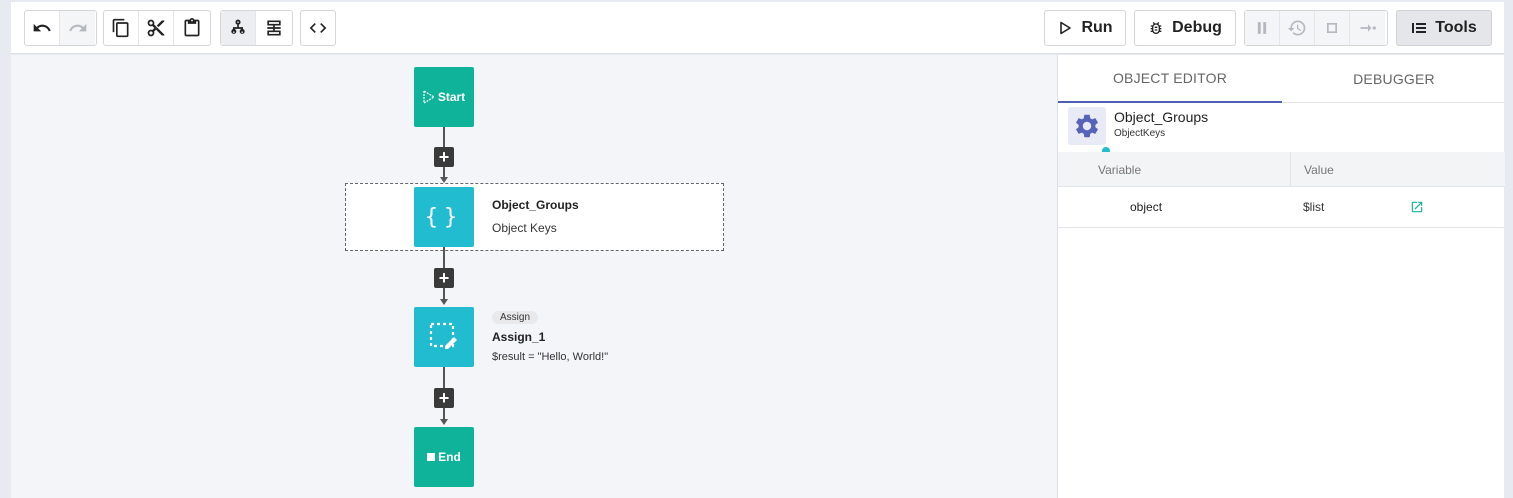  I want to click on code-icon, so click(318, 28).